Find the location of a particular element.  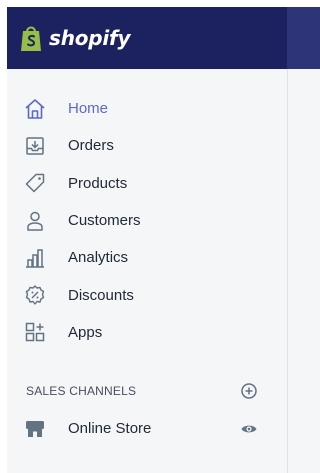

nav-label-orders: Orders is located at coordinates (91, 146).